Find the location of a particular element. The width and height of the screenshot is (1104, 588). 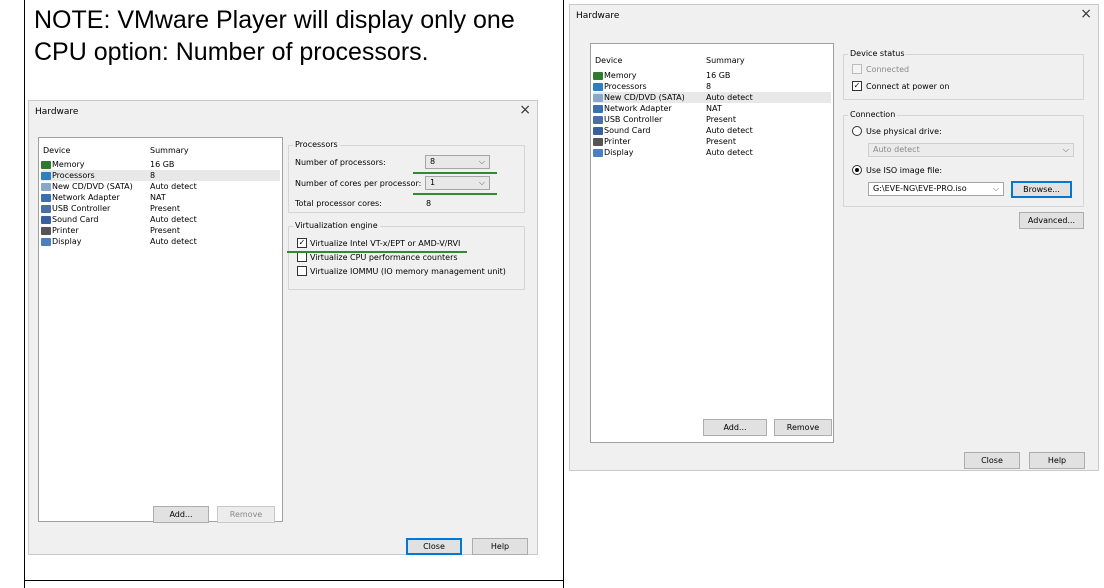

device-column-header: Device is located at coordinates (609, 60).